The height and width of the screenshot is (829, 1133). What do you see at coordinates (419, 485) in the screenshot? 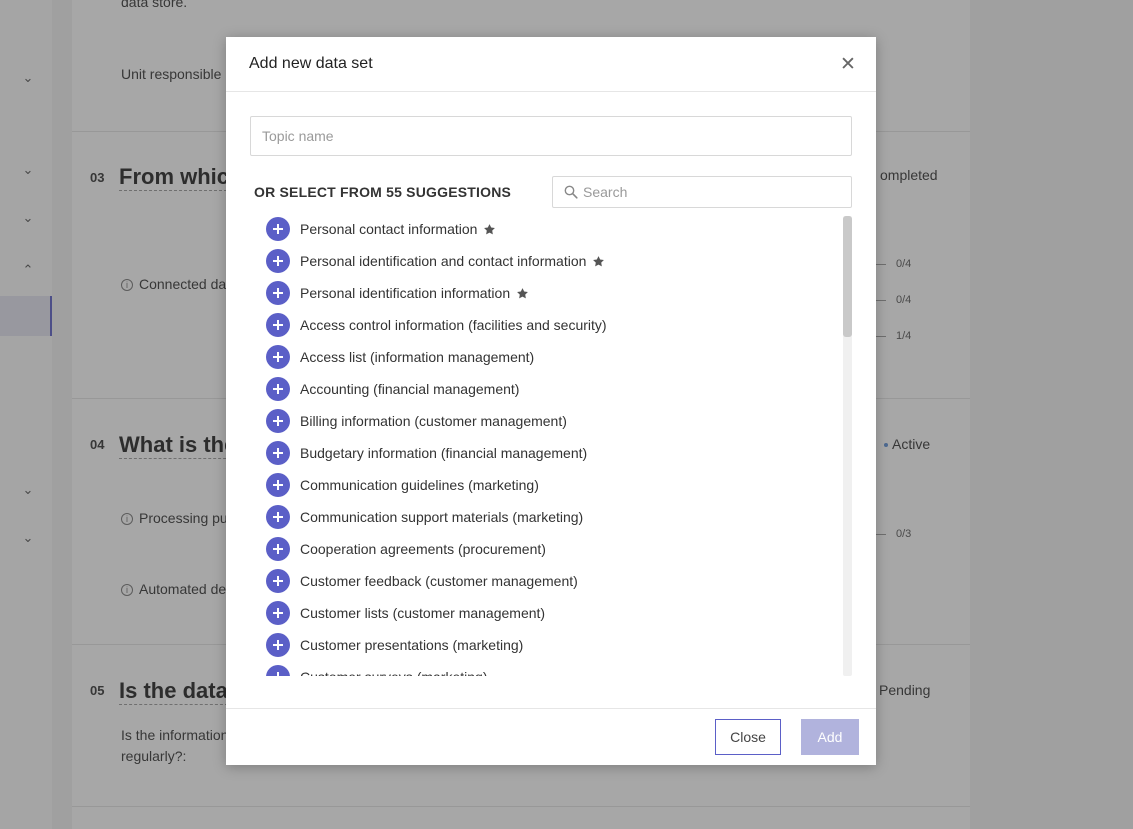
I see `suggestion-label: Communication guidelines (marketing)` at bounding box center [419, 485].